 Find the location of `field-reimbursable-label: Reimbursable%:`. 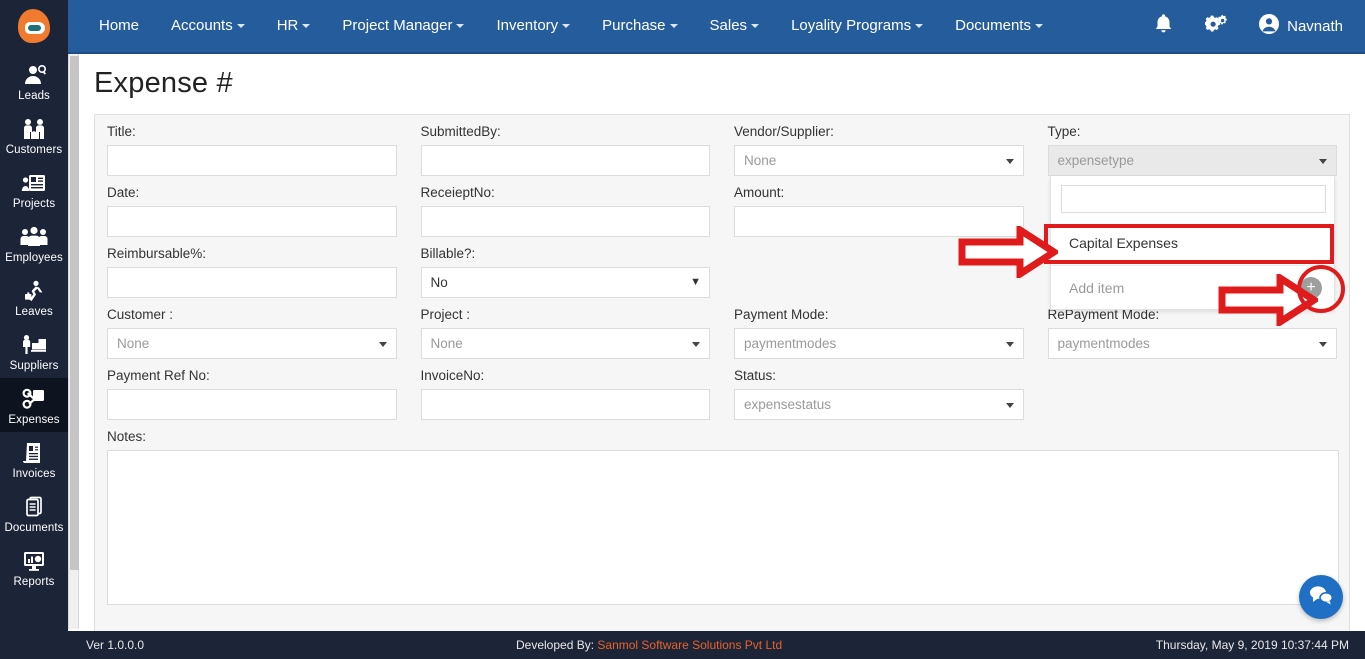

field-reimbursable-label: Reimbursable%: is located at coordinates (157, 253).